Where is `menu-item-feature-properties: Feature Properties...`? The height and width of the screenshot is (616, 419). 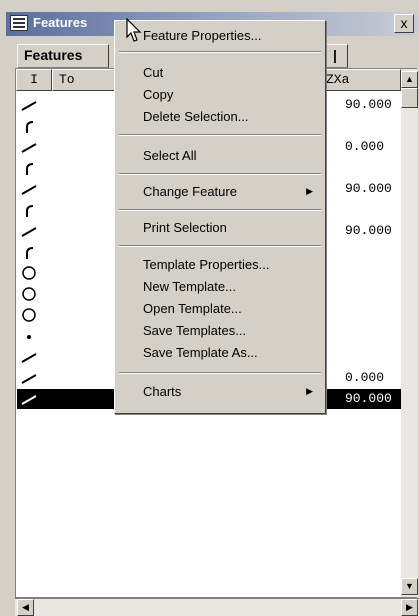
menu-item-feature-properties: Feature Properties... is located at coordinates (220, 36).